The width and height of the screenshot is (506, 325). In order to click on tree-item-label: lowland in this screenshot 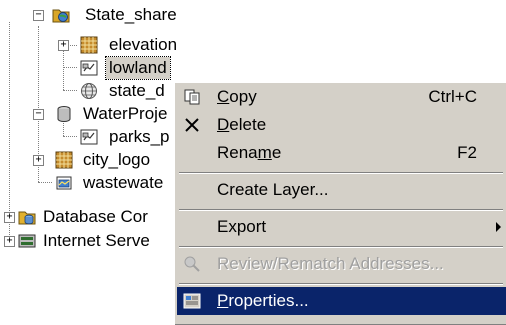, I will do `click(138, 68)`.